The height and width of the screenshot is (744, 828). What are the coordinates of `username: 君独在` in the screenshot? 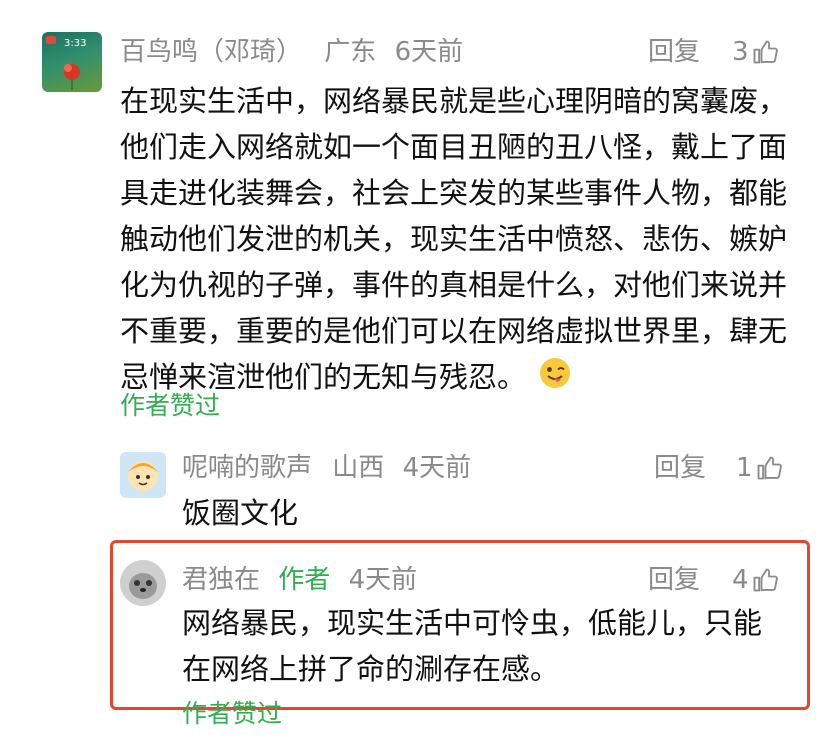 It's located at (221, 580).